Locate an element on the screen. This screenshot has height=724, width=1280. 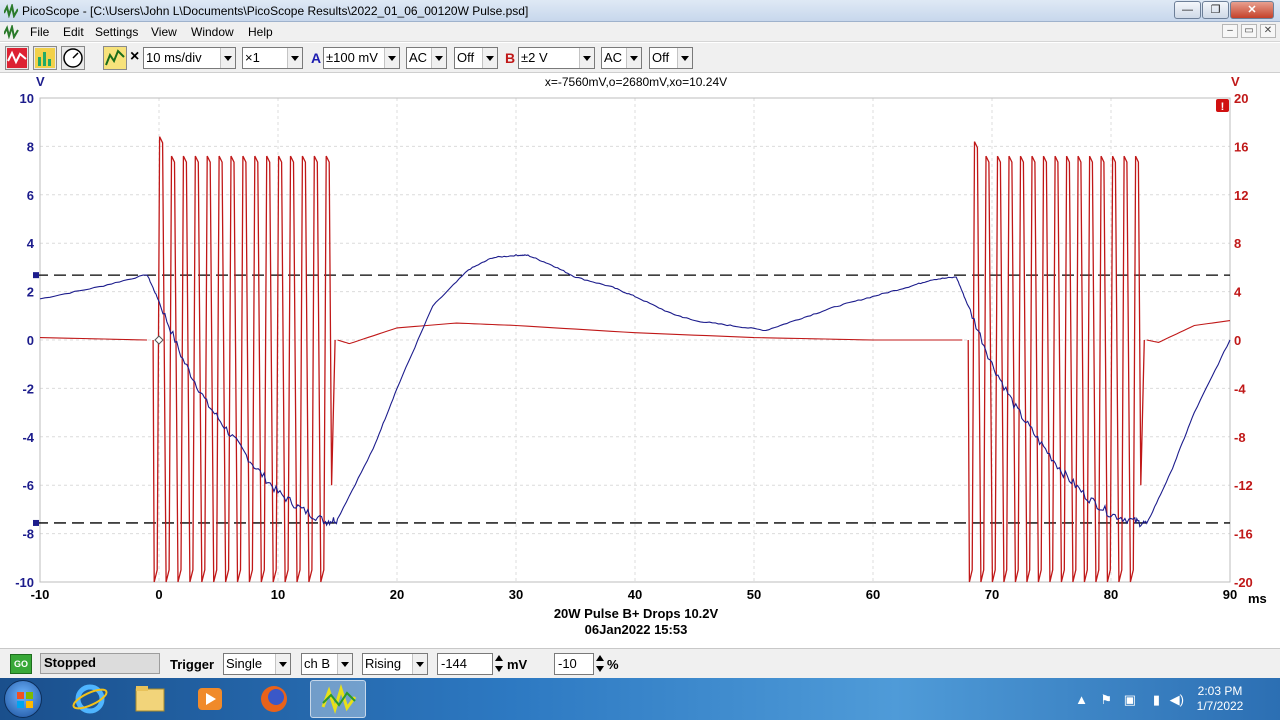
network-signal-icon: ▮ is located at coordinates (1156, 700).